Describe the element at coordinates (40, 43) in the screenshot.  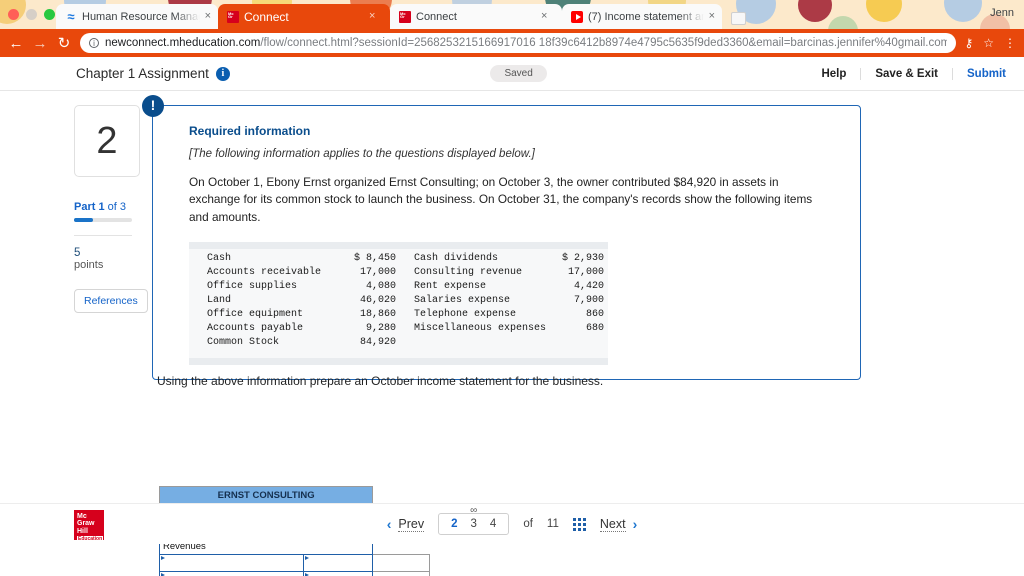
I see `forward-button: →` at that location.